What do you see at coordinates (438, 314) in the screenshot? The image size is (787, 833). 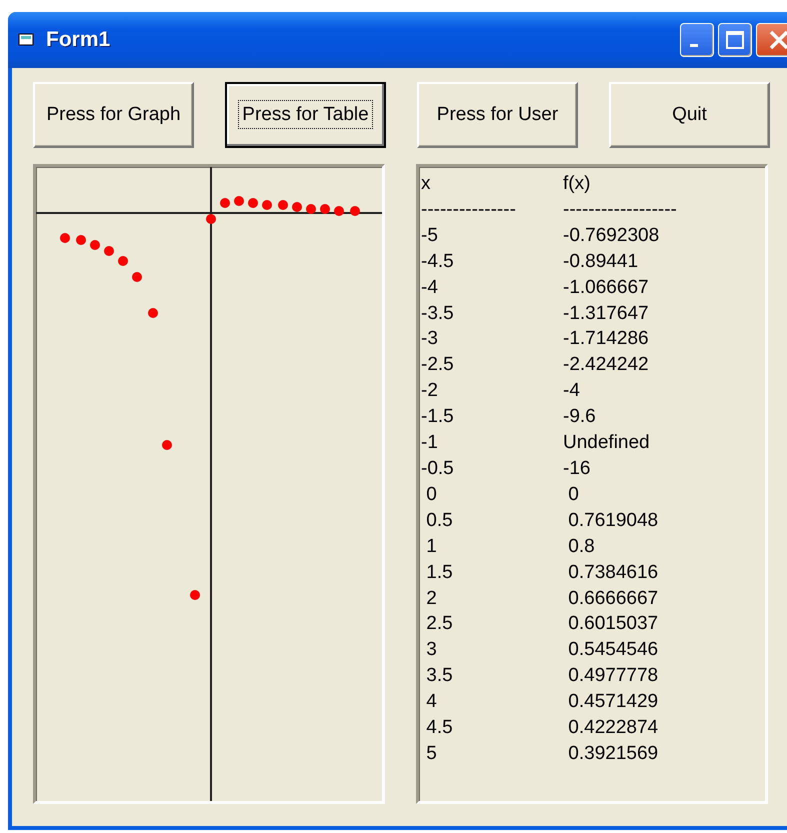 I see `table-cell-text: -3.5` at bounding box center [438, 314].